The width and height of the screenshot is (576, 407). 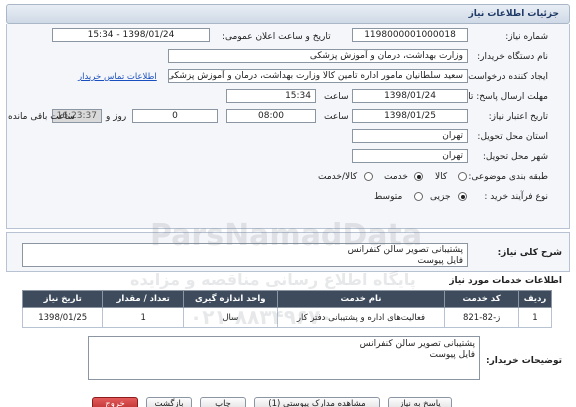 I want to click on category-service-label: خدمت, so click(x=396, y=177).